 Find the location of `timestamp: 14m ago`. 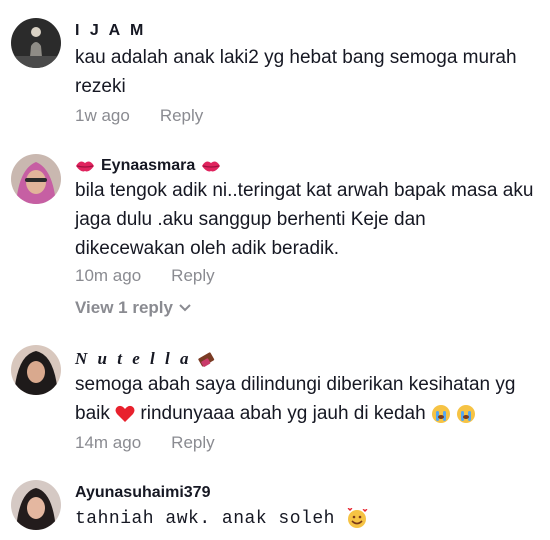

timestamp: 14m ago is located at coordinates (108, 442).